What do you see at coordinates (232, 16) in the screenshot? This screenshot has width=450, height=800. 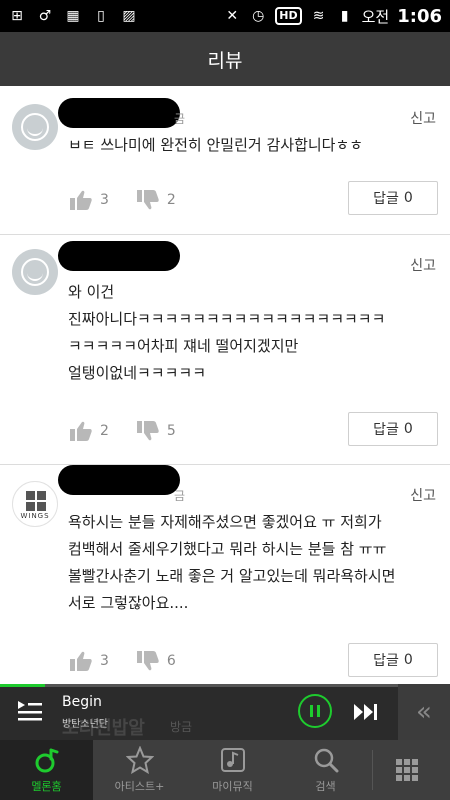 I see `mute-icon: ✕` at bounding box center [232, 16].